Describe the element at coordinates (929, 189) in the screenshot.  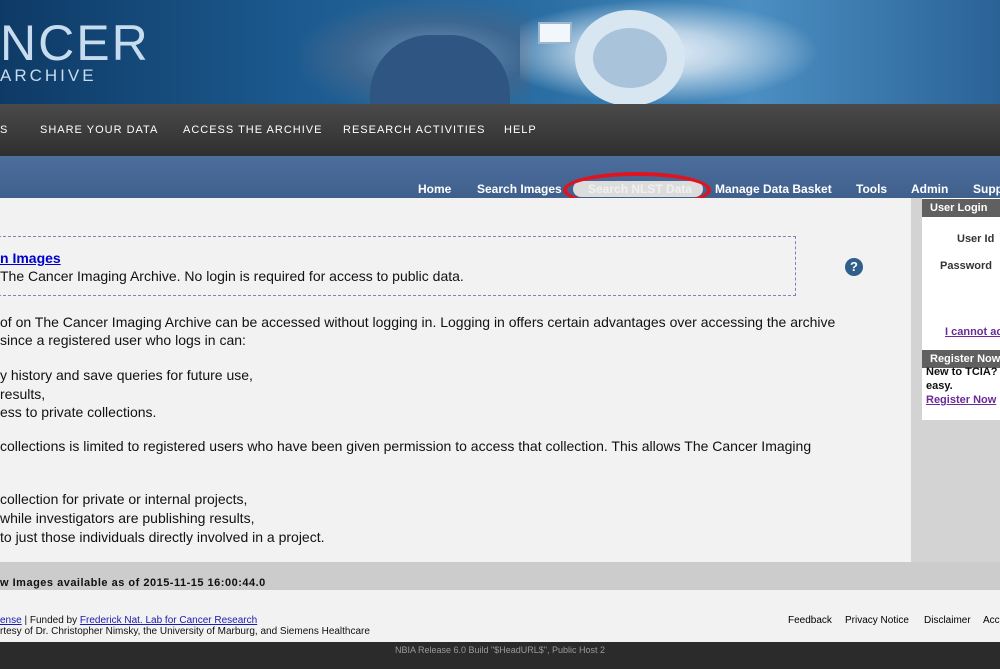
I see `sub-nav-admin: Admin` at that location.